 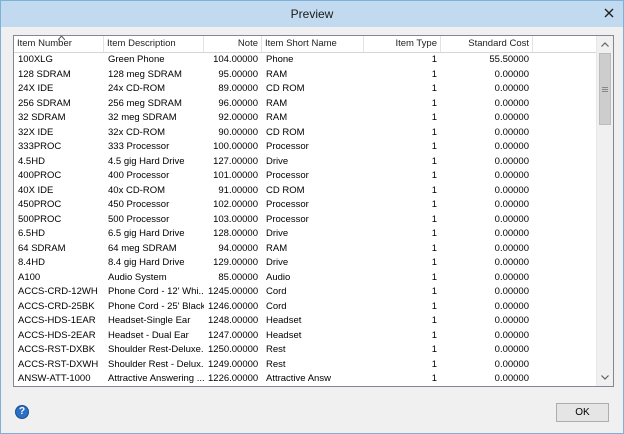 I want to click on close-icon, so click(x=609, y=13).